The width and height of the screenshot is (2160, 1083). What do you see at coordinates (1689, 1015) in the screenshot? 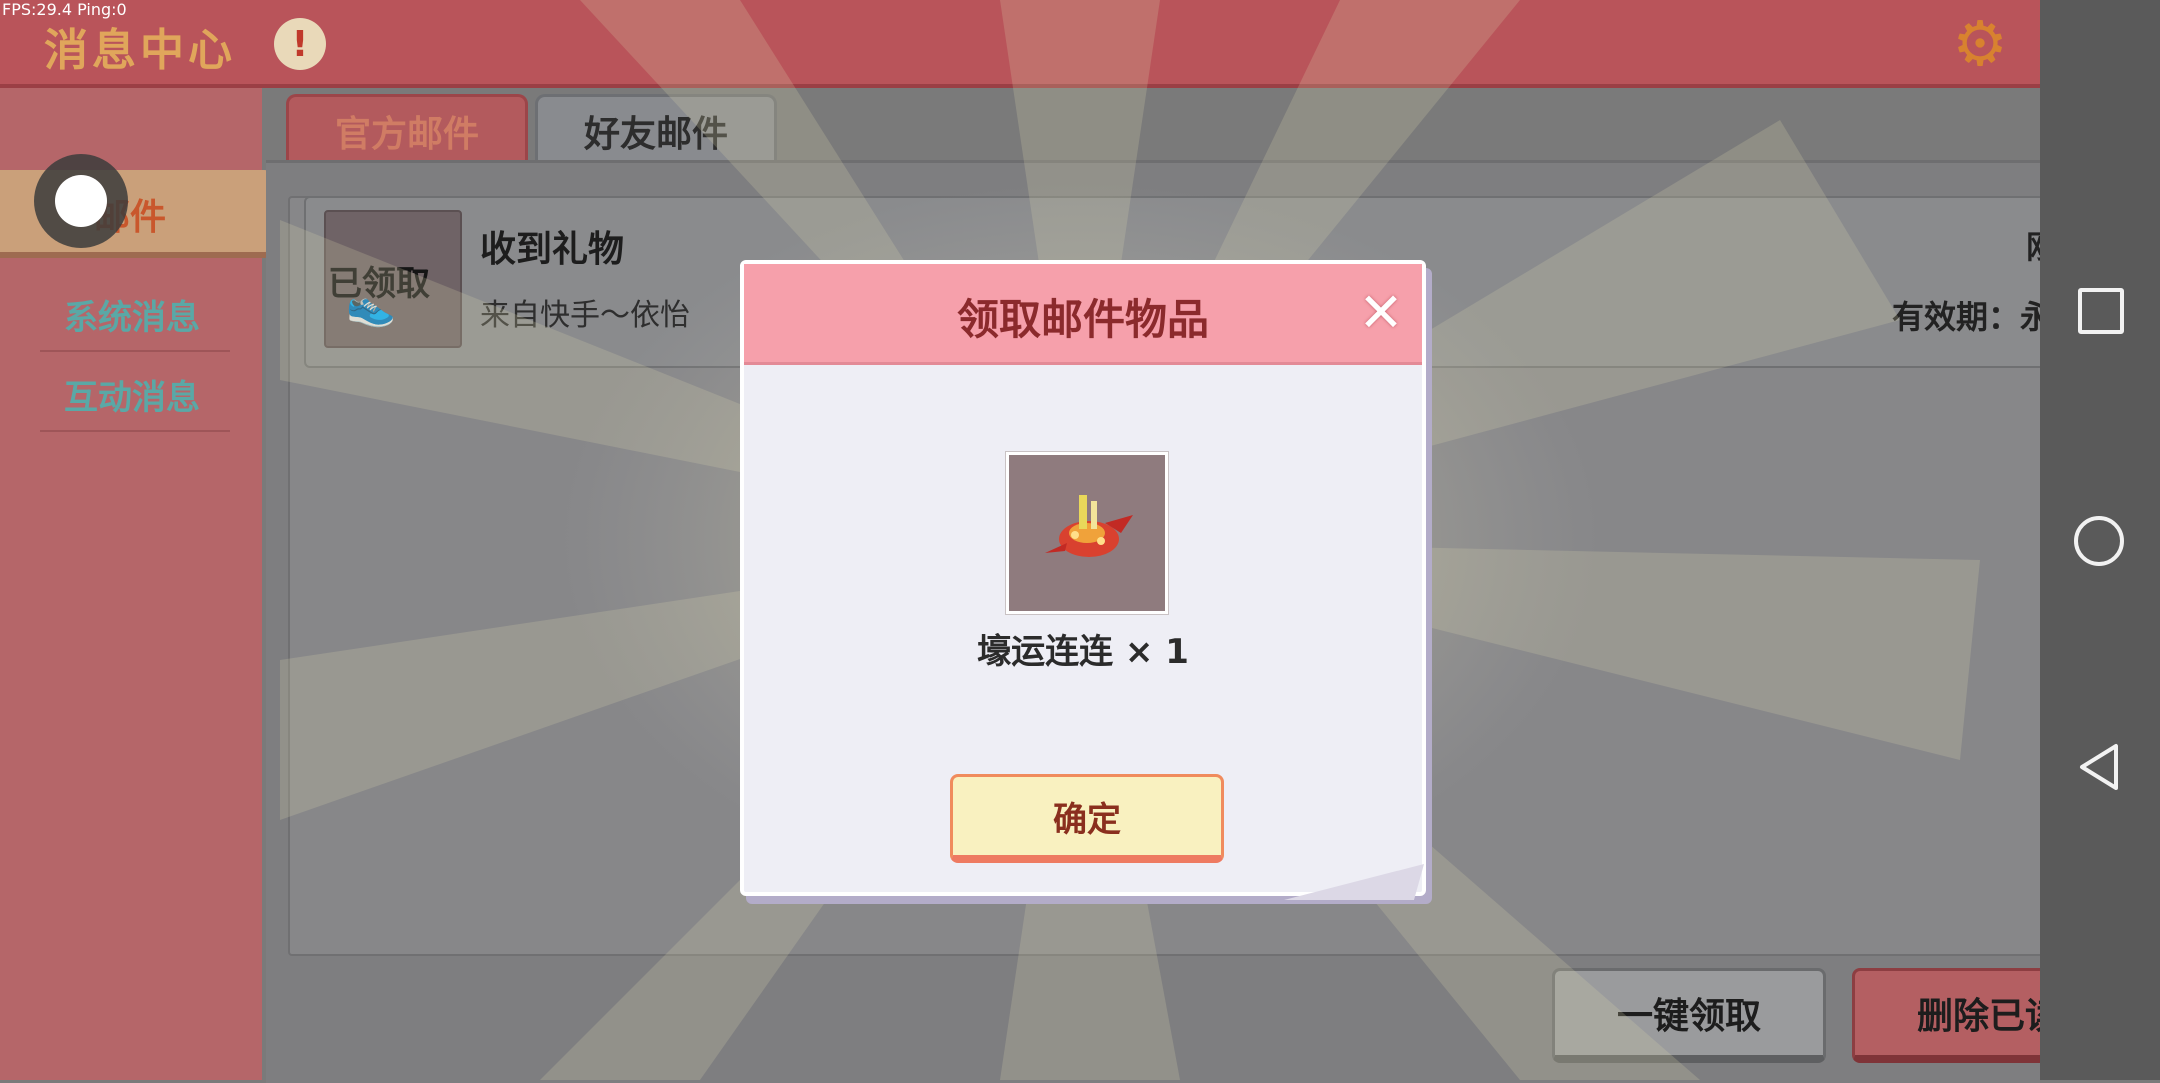
I see `claim-all-button: 一键领取` at bounding box center [1689, 1015].